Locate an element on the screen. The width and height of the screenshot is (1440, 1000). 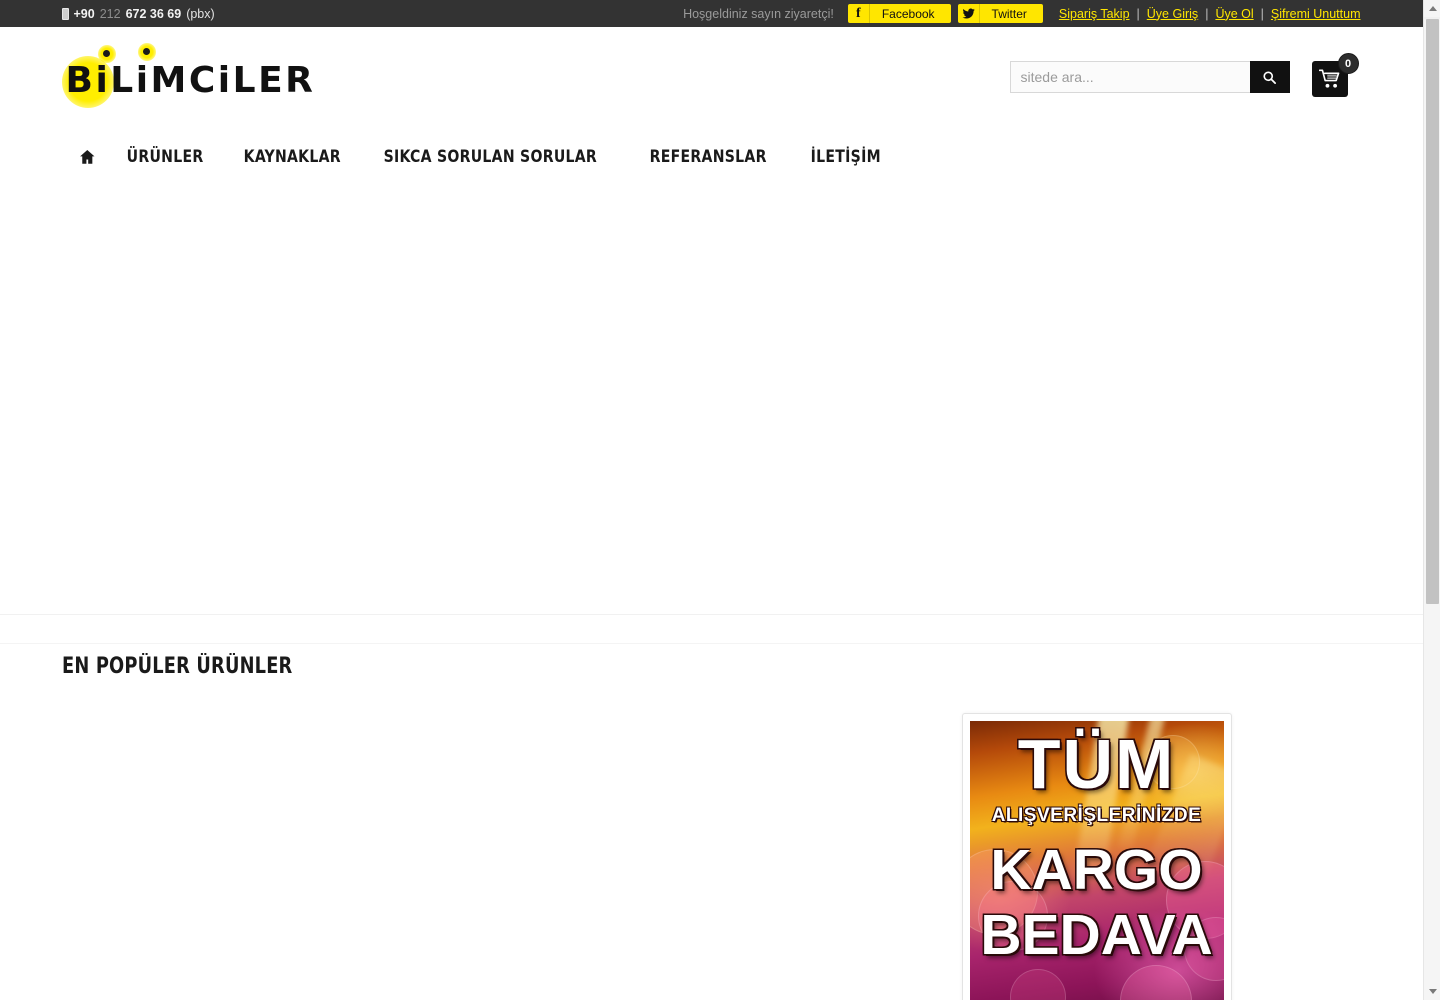
site-search is located at coordinates (1149, 77).